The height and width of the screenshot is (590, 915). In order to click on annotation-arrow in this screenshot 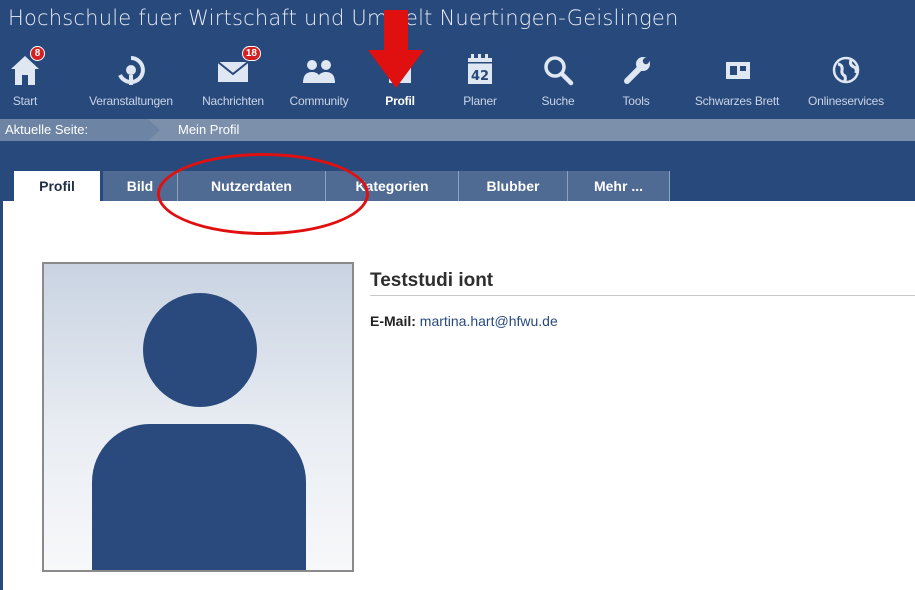, I will do `click(396, 49)`.